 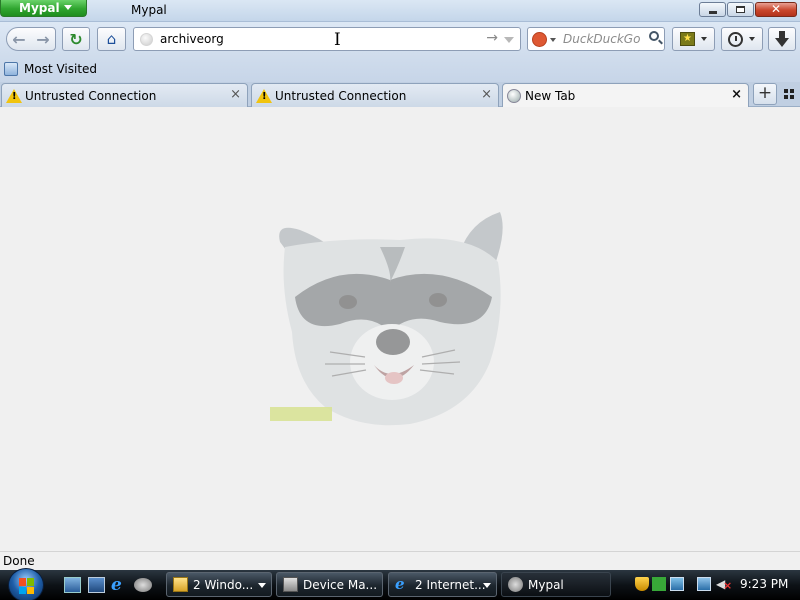 I want to click on navigation-toolbar: ← → ↻ ⌂ → ★, so click(x=400, y=39).